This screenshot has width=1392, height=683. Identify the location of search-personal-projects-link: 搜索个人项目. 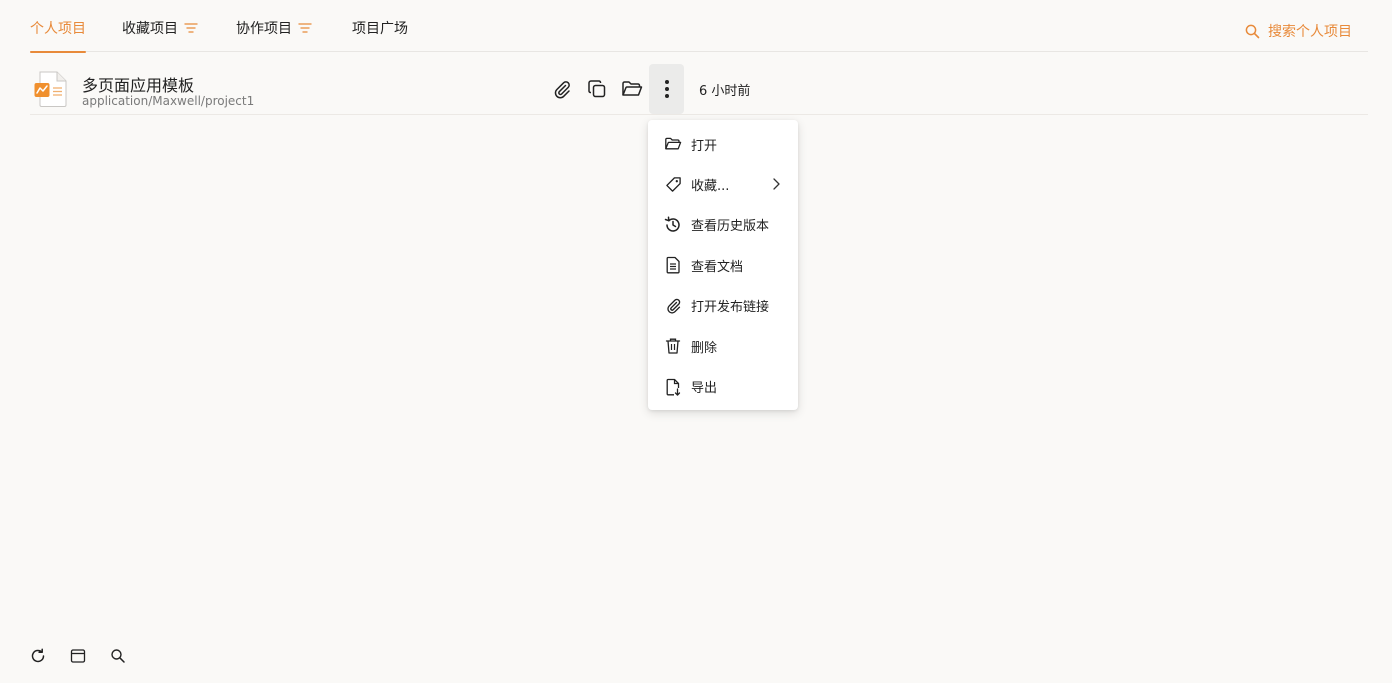
(1298, 31).